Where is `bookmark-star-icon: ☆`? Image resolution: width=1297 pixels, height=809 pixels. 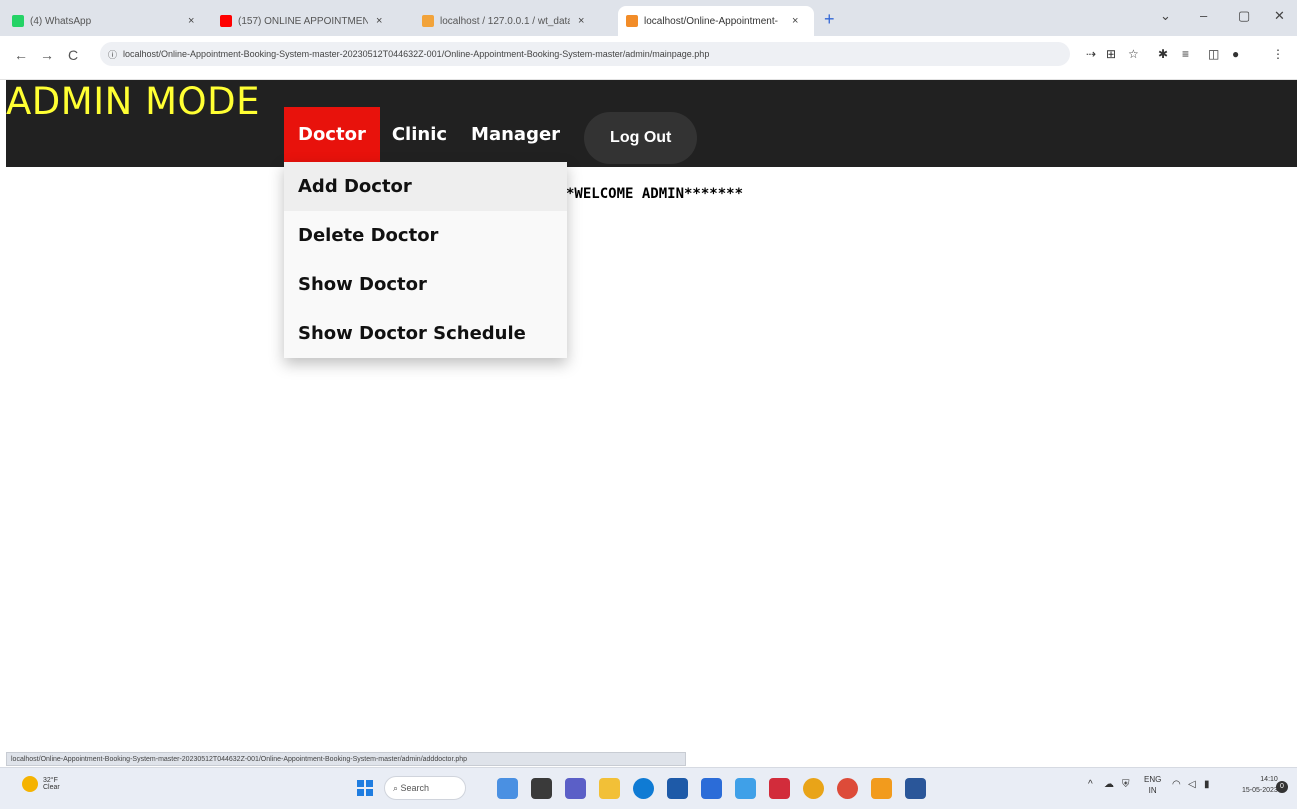
bookmark-star-icon: ☆ is located at coordinates (1133, 54).